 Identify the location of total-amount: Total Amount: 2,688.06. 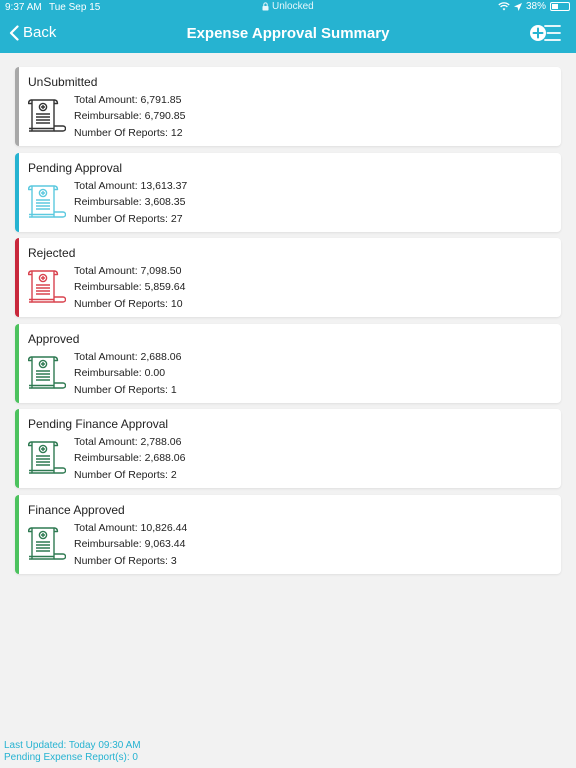
(128, 356).